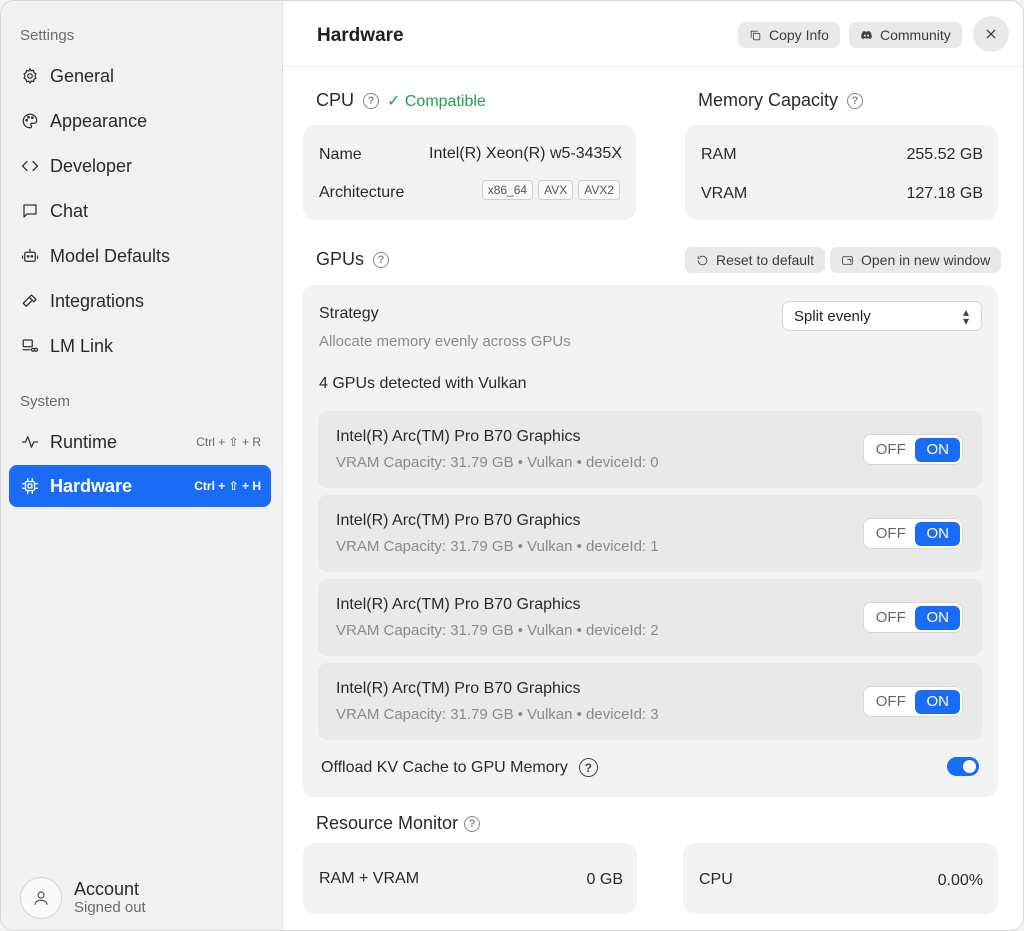 This screenshot has width=1024, height=931. What do you see at coordinates (227, 486) in the screenshot?
I see `hardware-shortcut: Ctrl + ⇧ + H` at bounding box center [227, 486].